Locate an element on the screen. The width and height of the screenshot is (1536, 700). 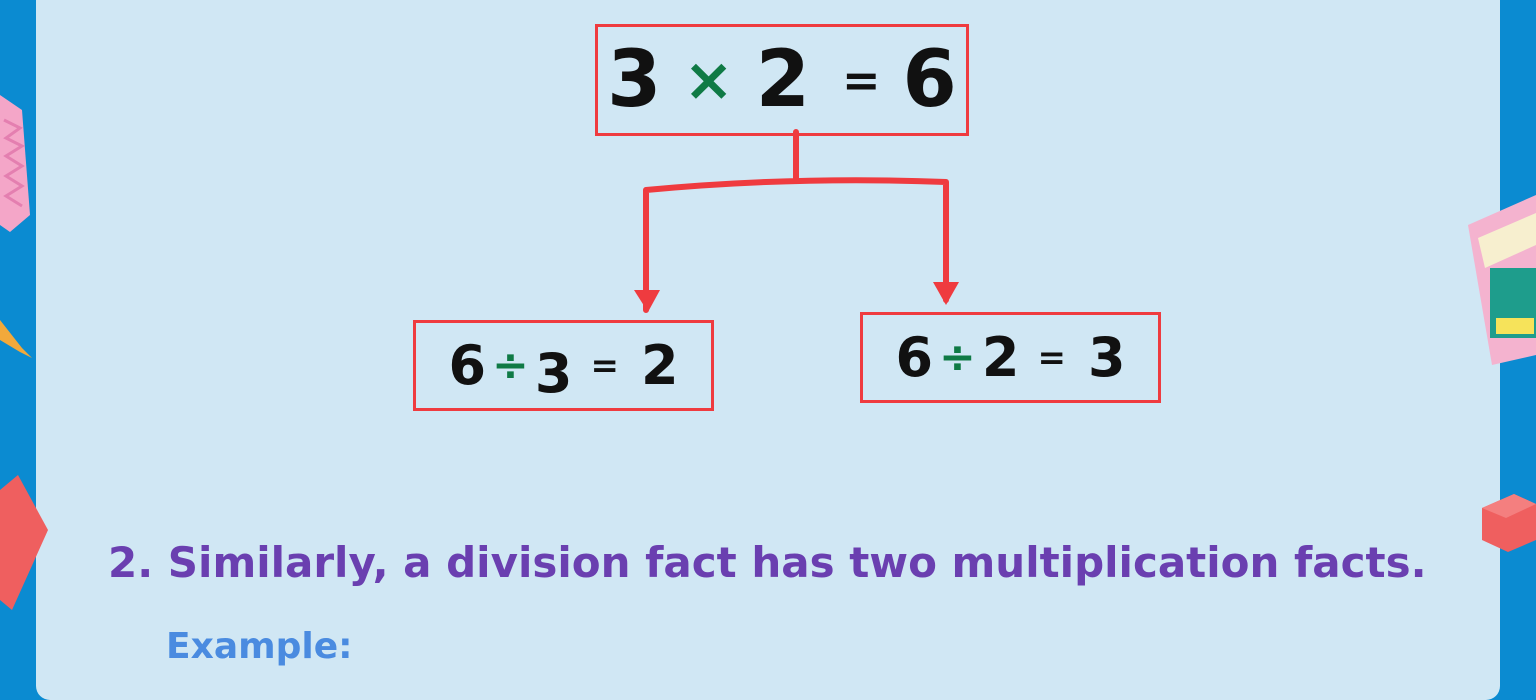
pencil-icon is located at coordinates (16, 339).